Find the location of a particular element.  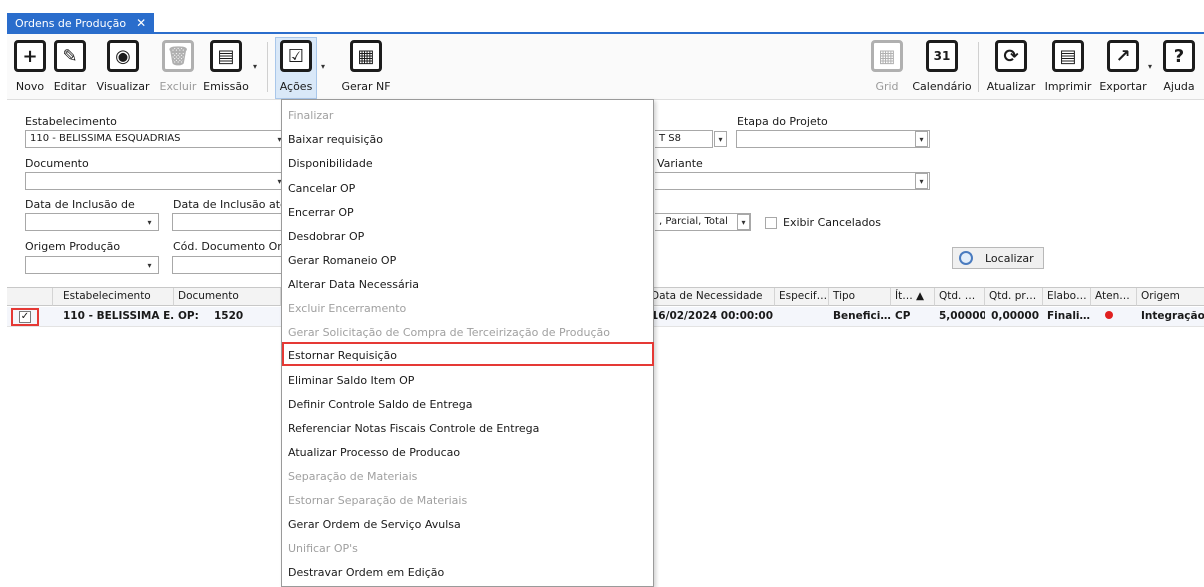

eye-icon: ◉ is located at coordinates (123, 56).